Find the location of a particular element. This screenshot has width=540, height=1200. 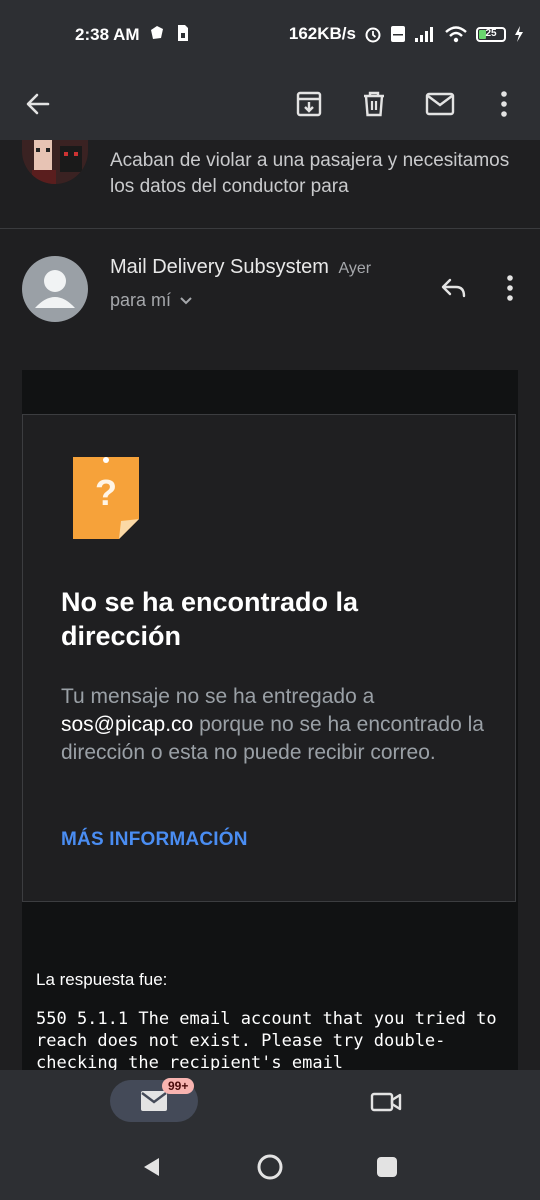

question-note-icon: ? is located at coordinates (106, 498).